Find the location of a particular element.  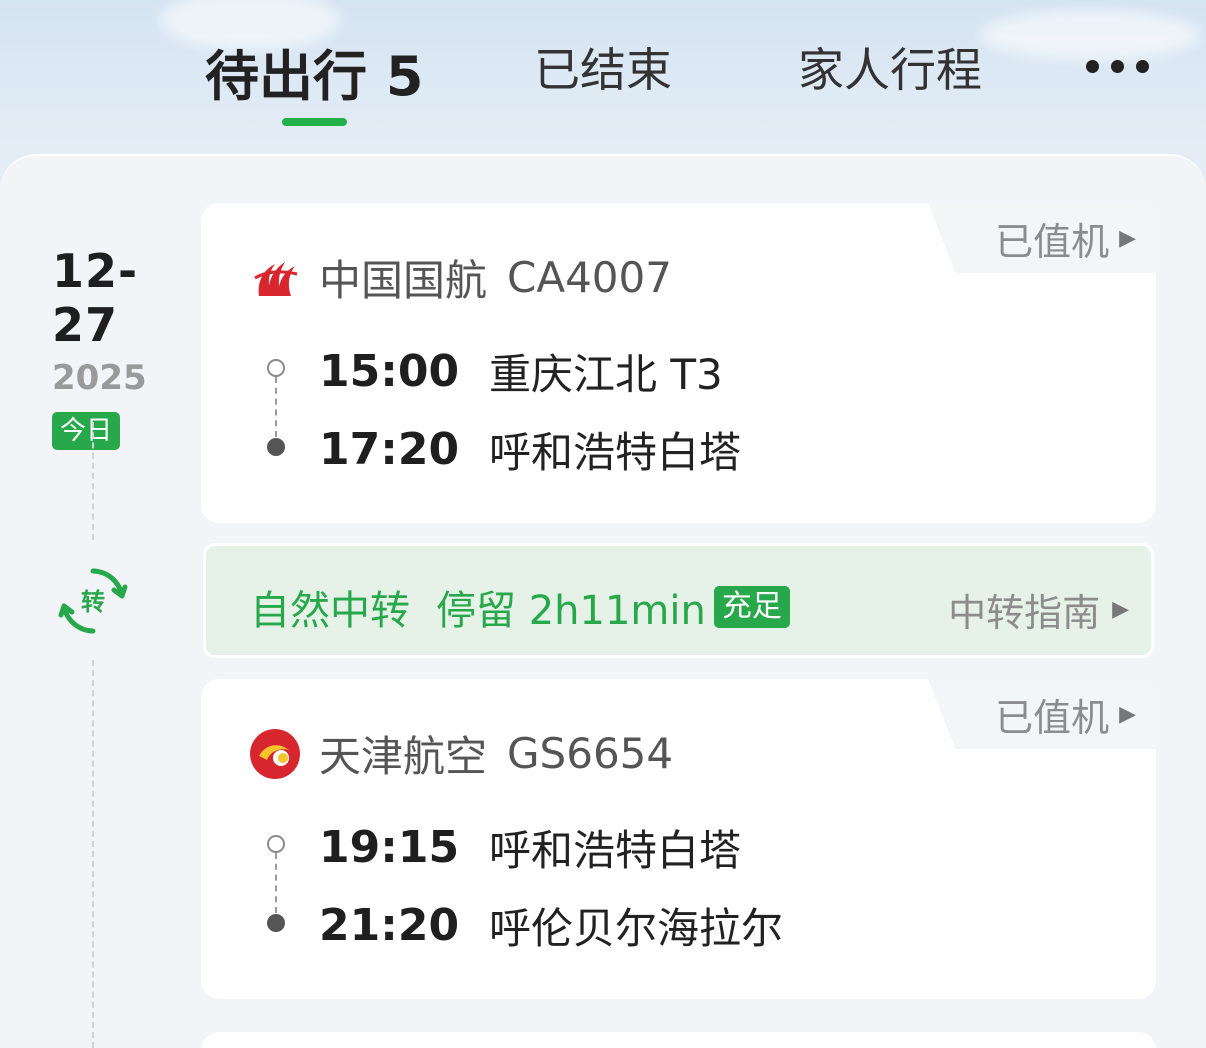

departure-leg: 15:00 重庆江北 T3 is located at coordinates (521, 371).